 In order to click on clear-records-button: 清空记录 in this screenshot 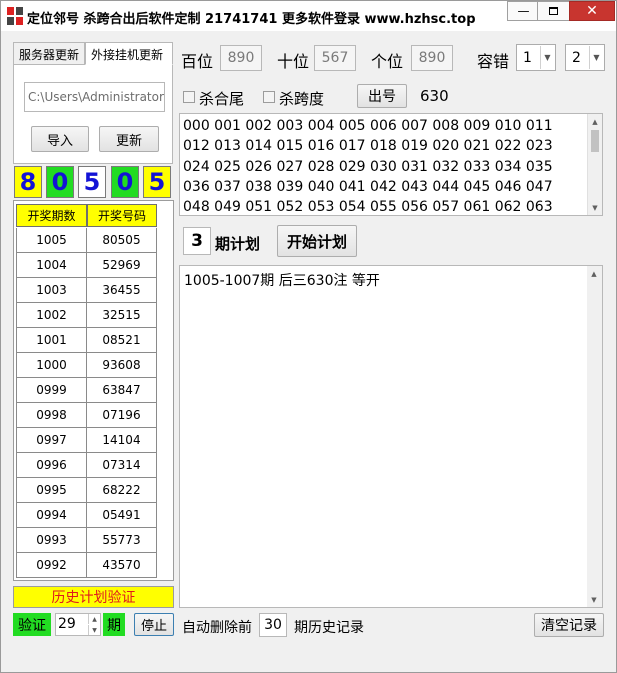, I will do `click(569, 625)`.